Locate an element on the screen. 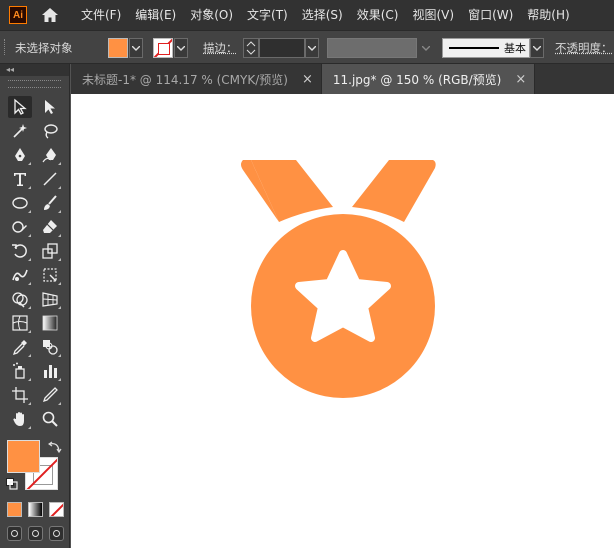 The width and height of the screenshot is (614, 548). stroke-weight-spinner is located at coordinates (251, 48).